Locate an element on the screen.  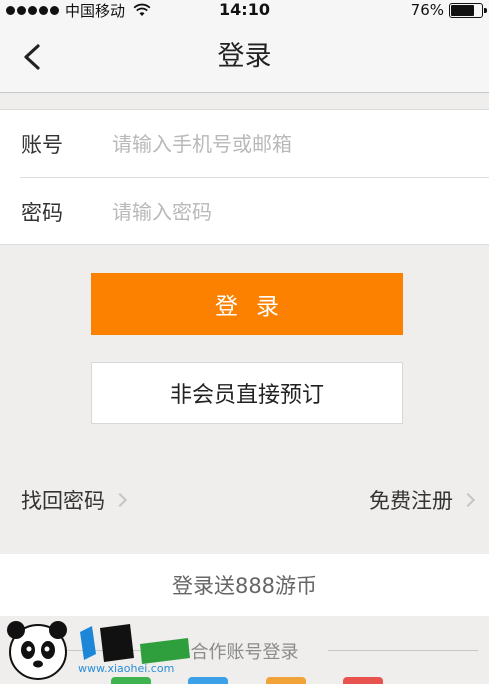
guest-booking-button: 非会员直接预订 is located at coordinates (247, 393).